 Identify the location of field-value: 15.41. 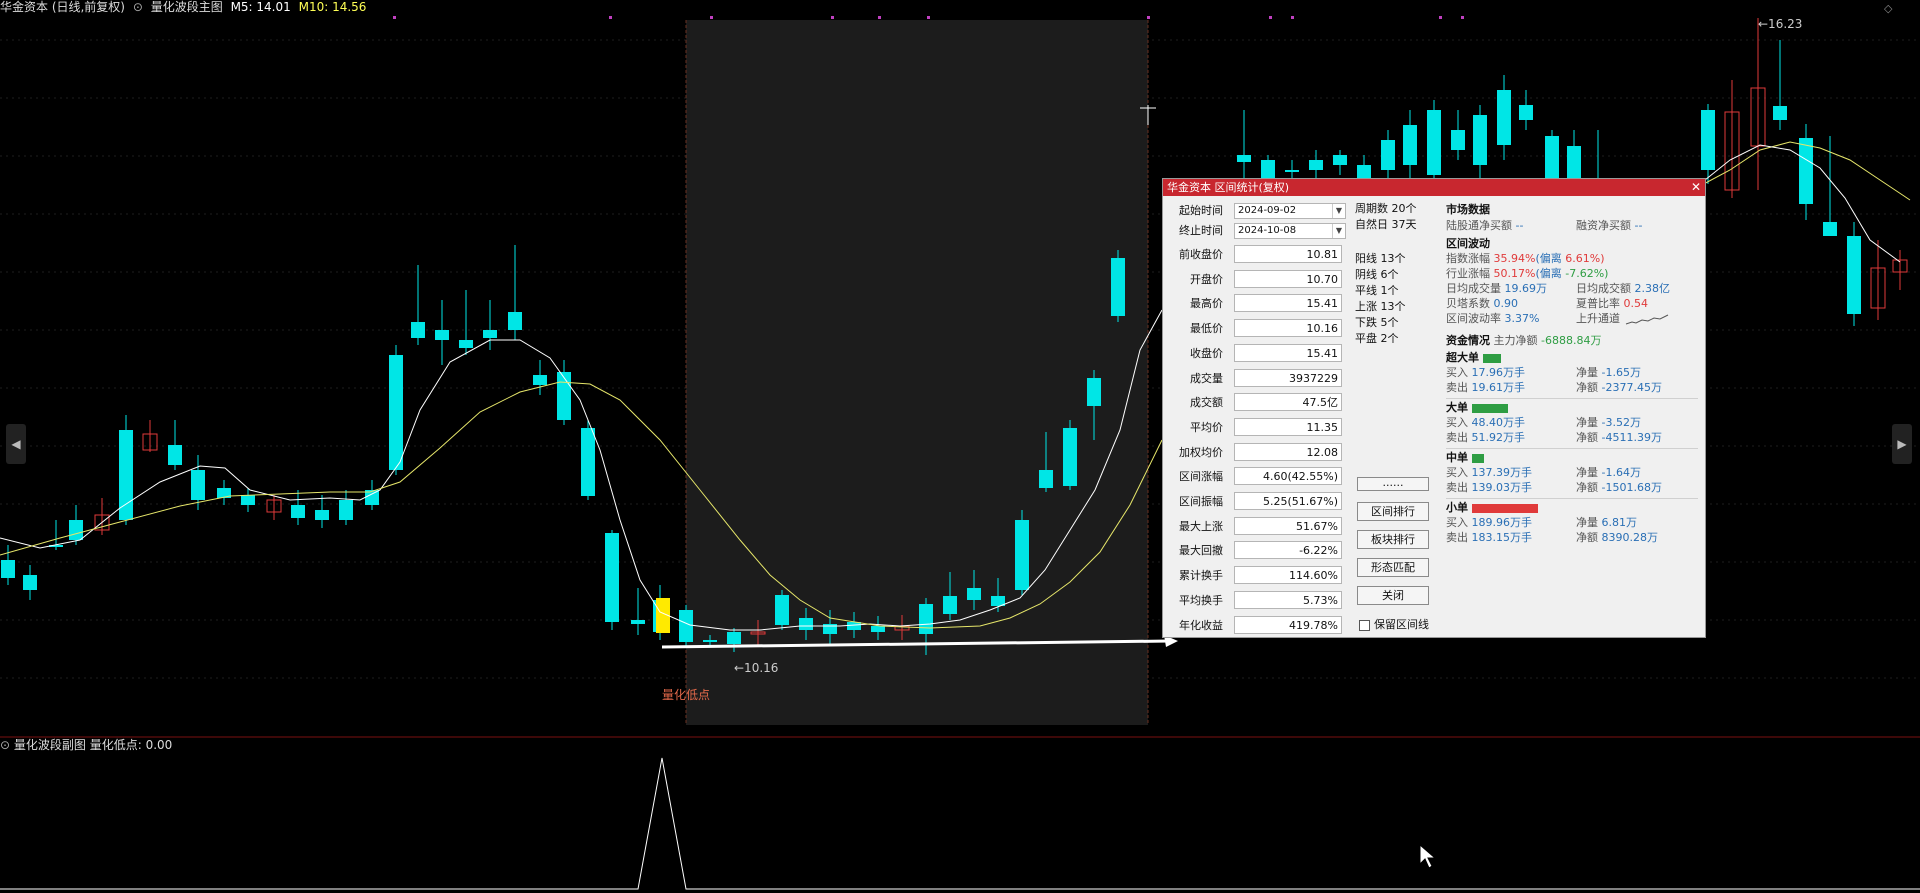
(1288, 352).